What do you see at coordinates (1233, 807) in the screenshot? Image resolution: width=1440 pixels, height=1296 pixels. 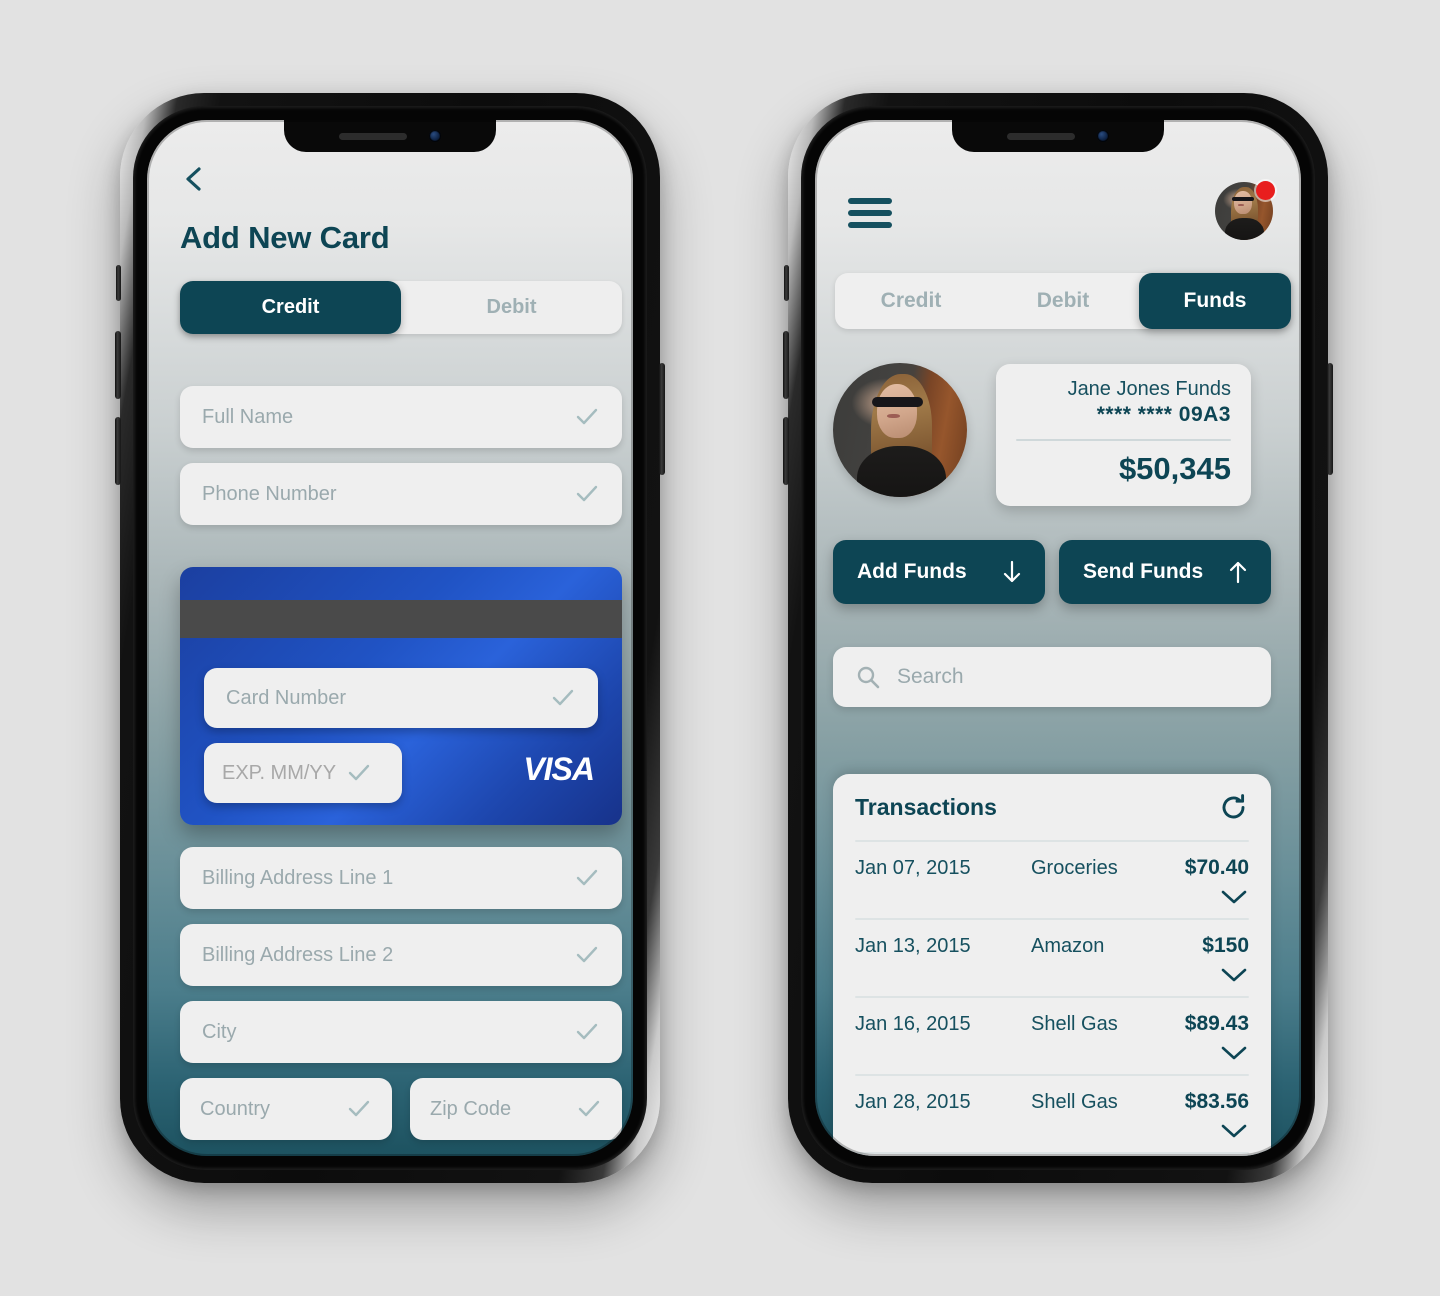 I see `refresh-icon` at bounding box center [1233, 807].